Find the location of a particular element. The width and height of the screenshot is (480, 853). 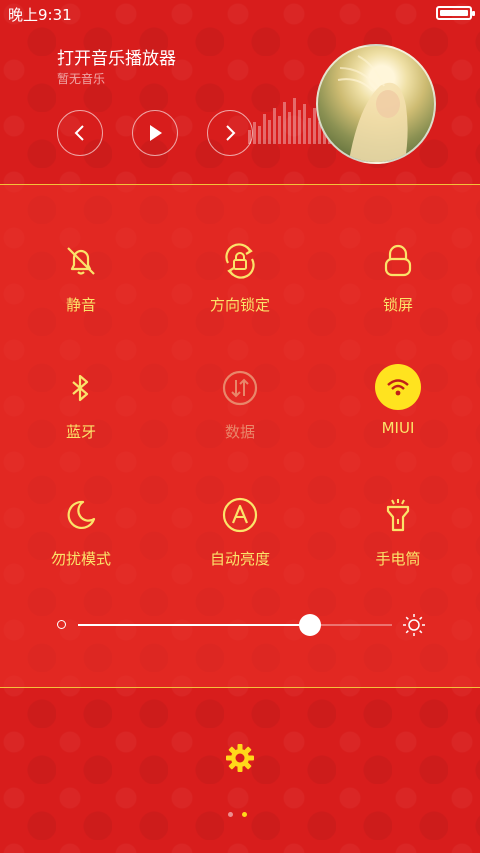

brightness-fill is located at coordinates (194, 625).